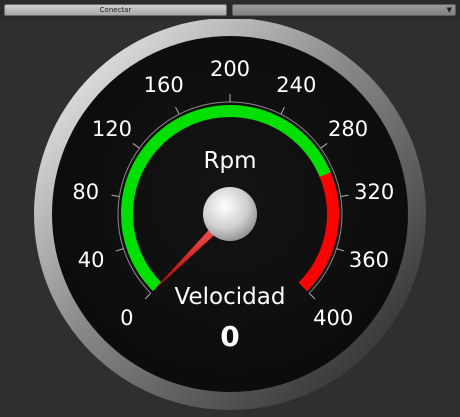 This screenshot has width=460, height=417. Describe the element at coordinates (374, 192) in the screenshot. I see `tick-label-320: 320` at that location.